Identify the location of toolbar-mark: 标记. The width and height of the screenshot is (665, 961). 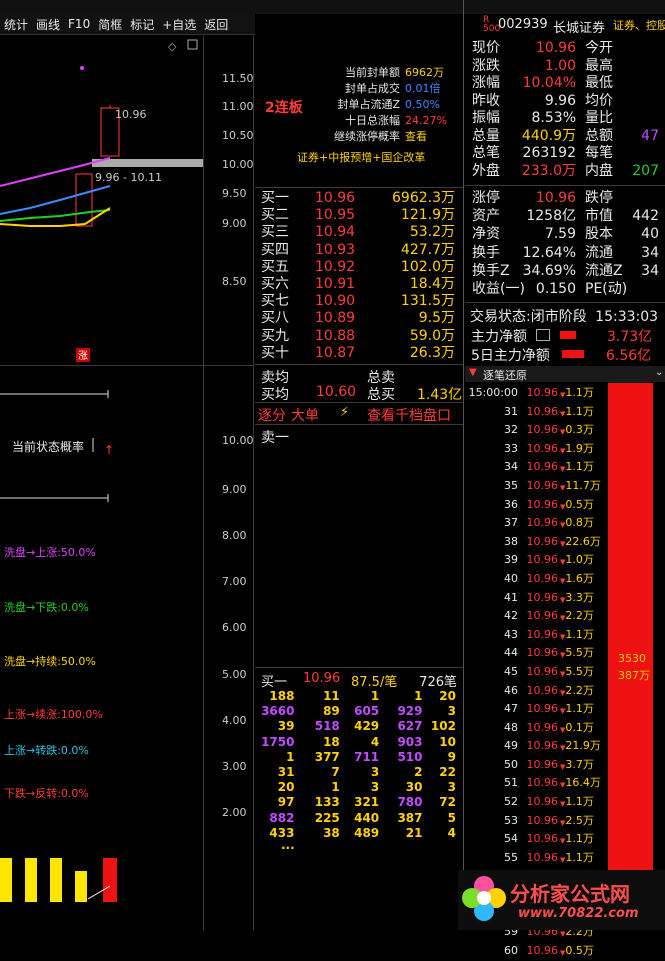
(142, 24).